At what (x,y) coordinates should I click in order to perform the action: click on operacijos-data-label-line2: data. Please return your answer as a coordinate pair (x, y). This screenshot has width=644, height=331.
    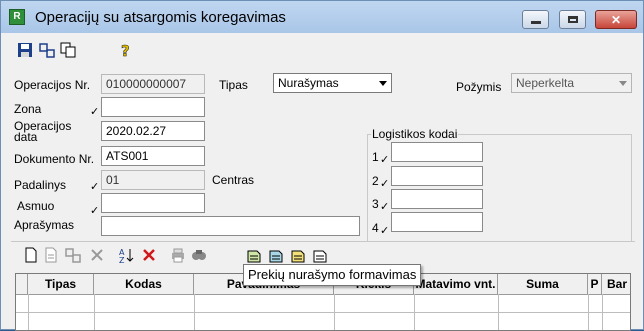
    Looking at the image, I should click on (26, 137).